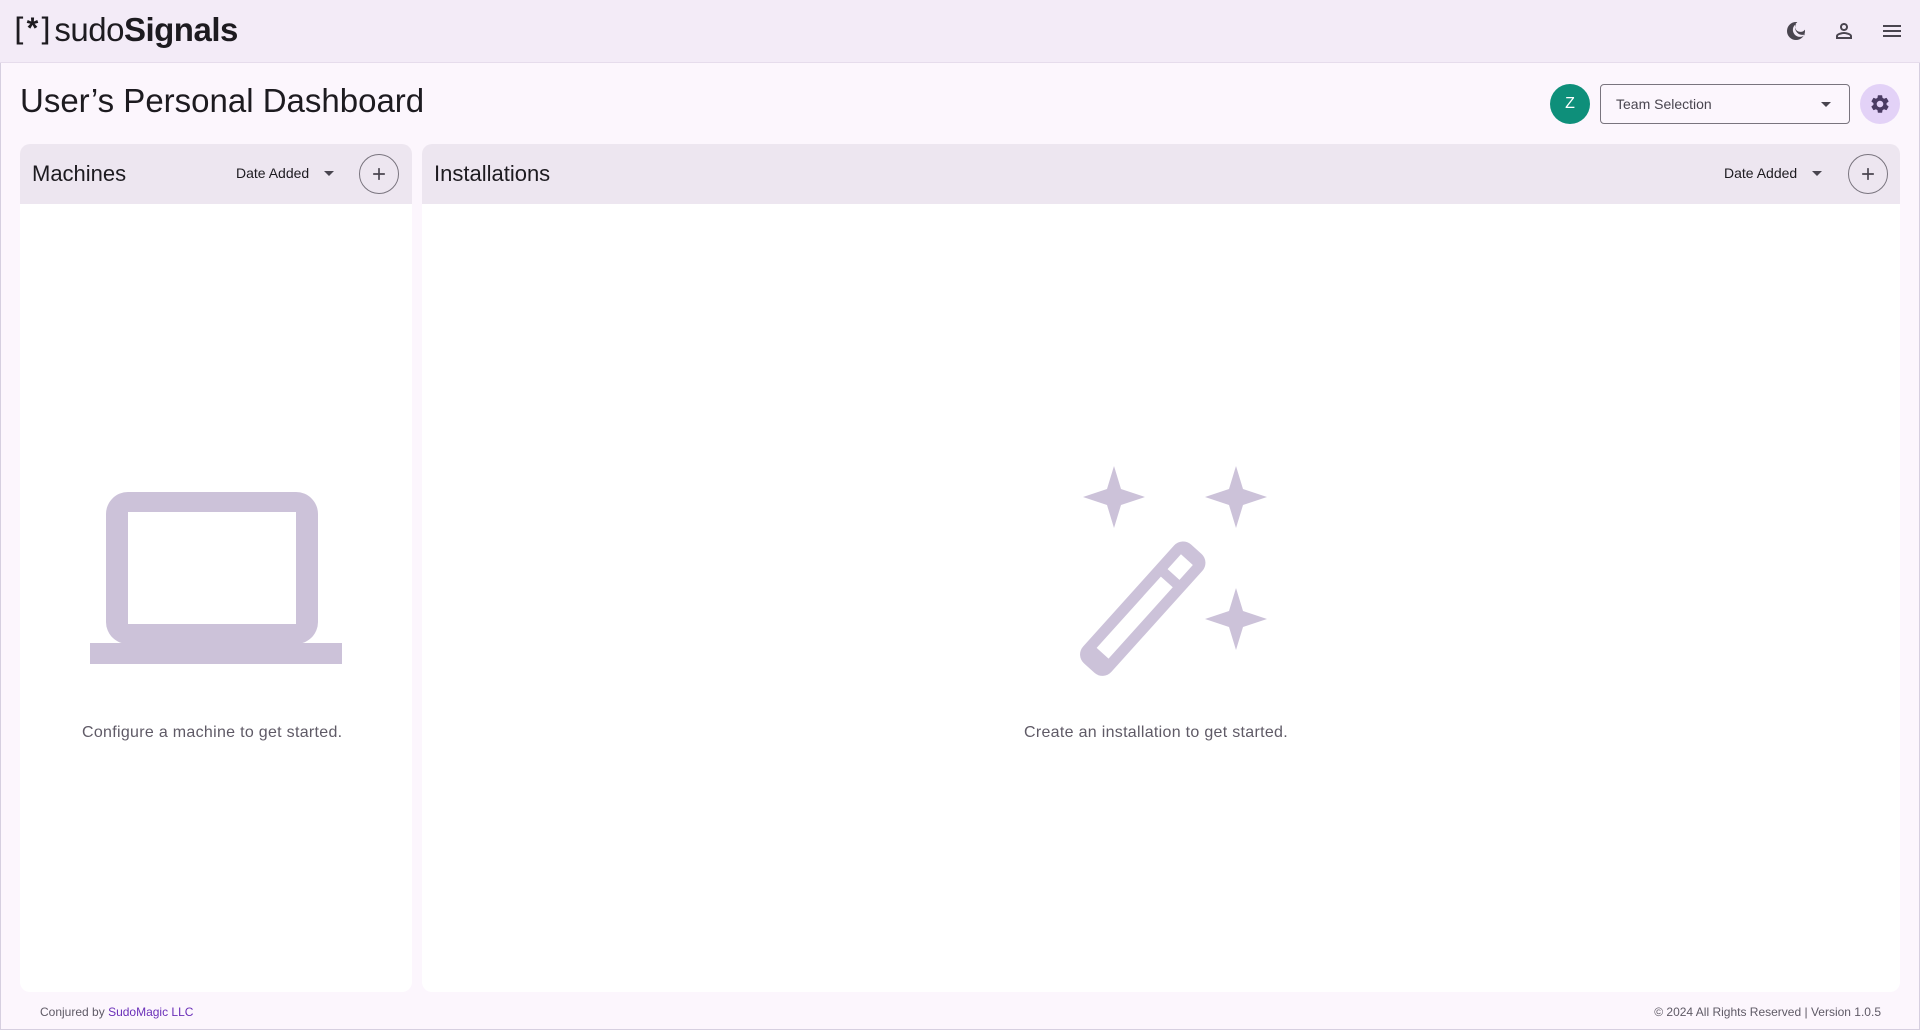 The height and width of the screenshot is (1030, 1920). Describe the element at coordinates (44, 30) in the screenshot. I see `logo-bracket-close: ]` at that location.